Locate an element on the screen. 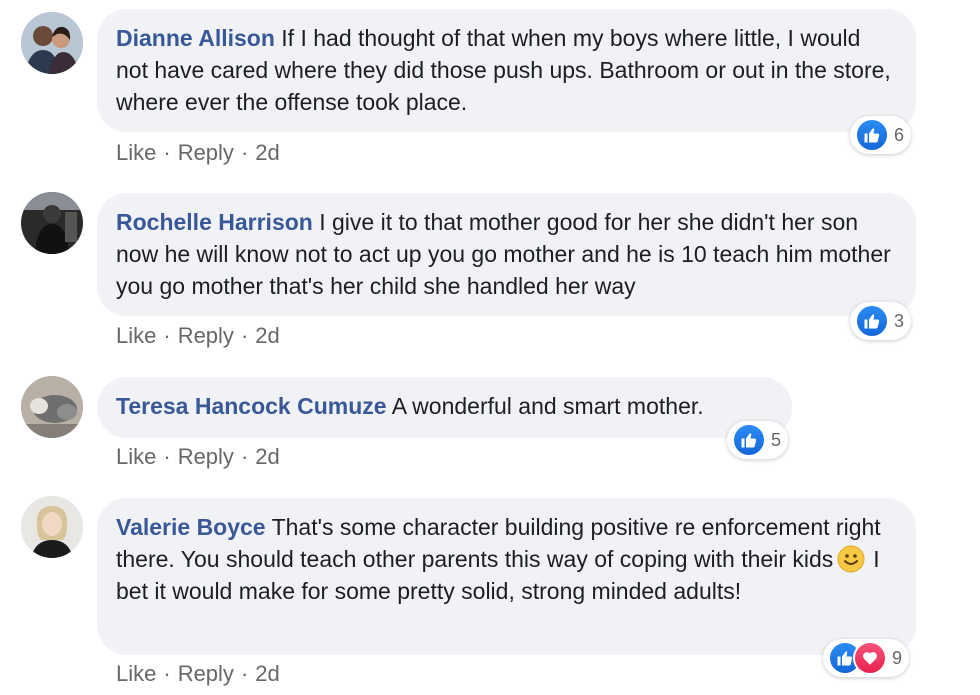 This screenshot has width=980, height=695. author-name: Rochelle Harrison is located at coordinates (214, 222).